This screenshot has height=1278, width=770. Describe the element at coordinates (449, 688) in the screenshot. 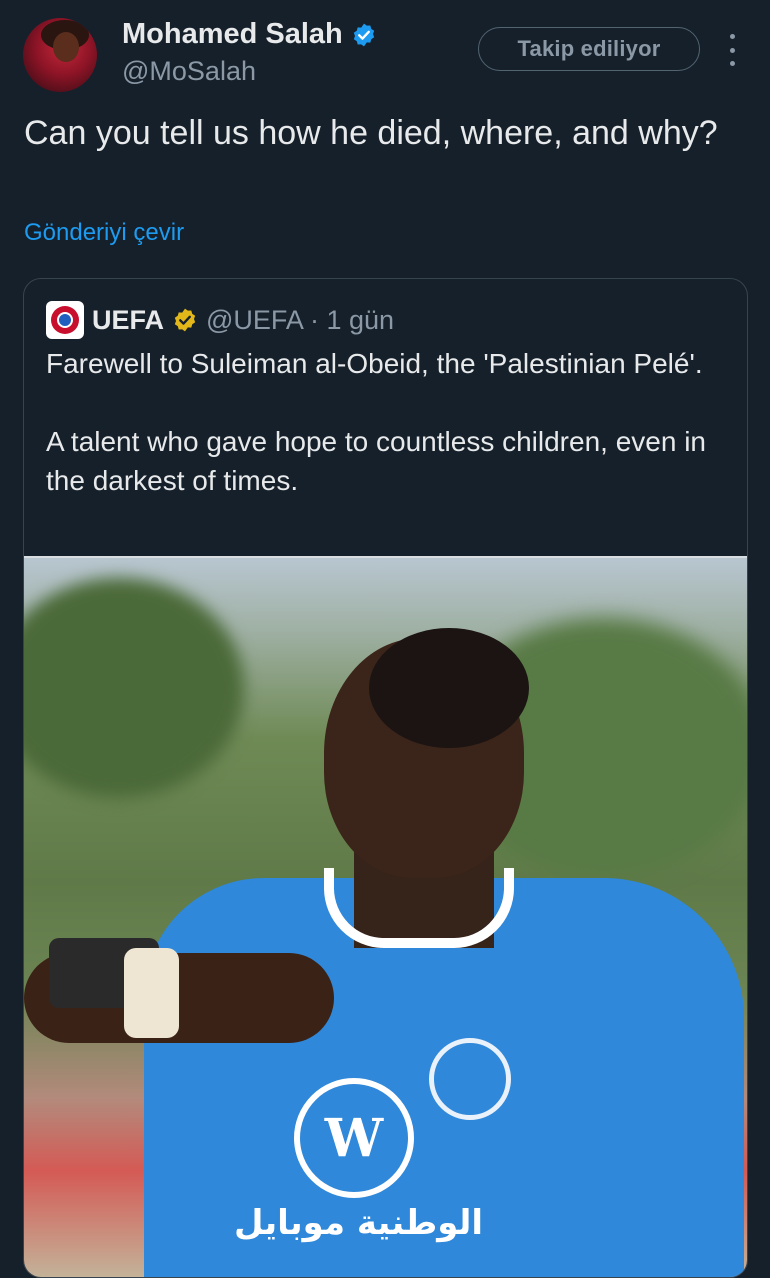

I see `player-hair` at that location.